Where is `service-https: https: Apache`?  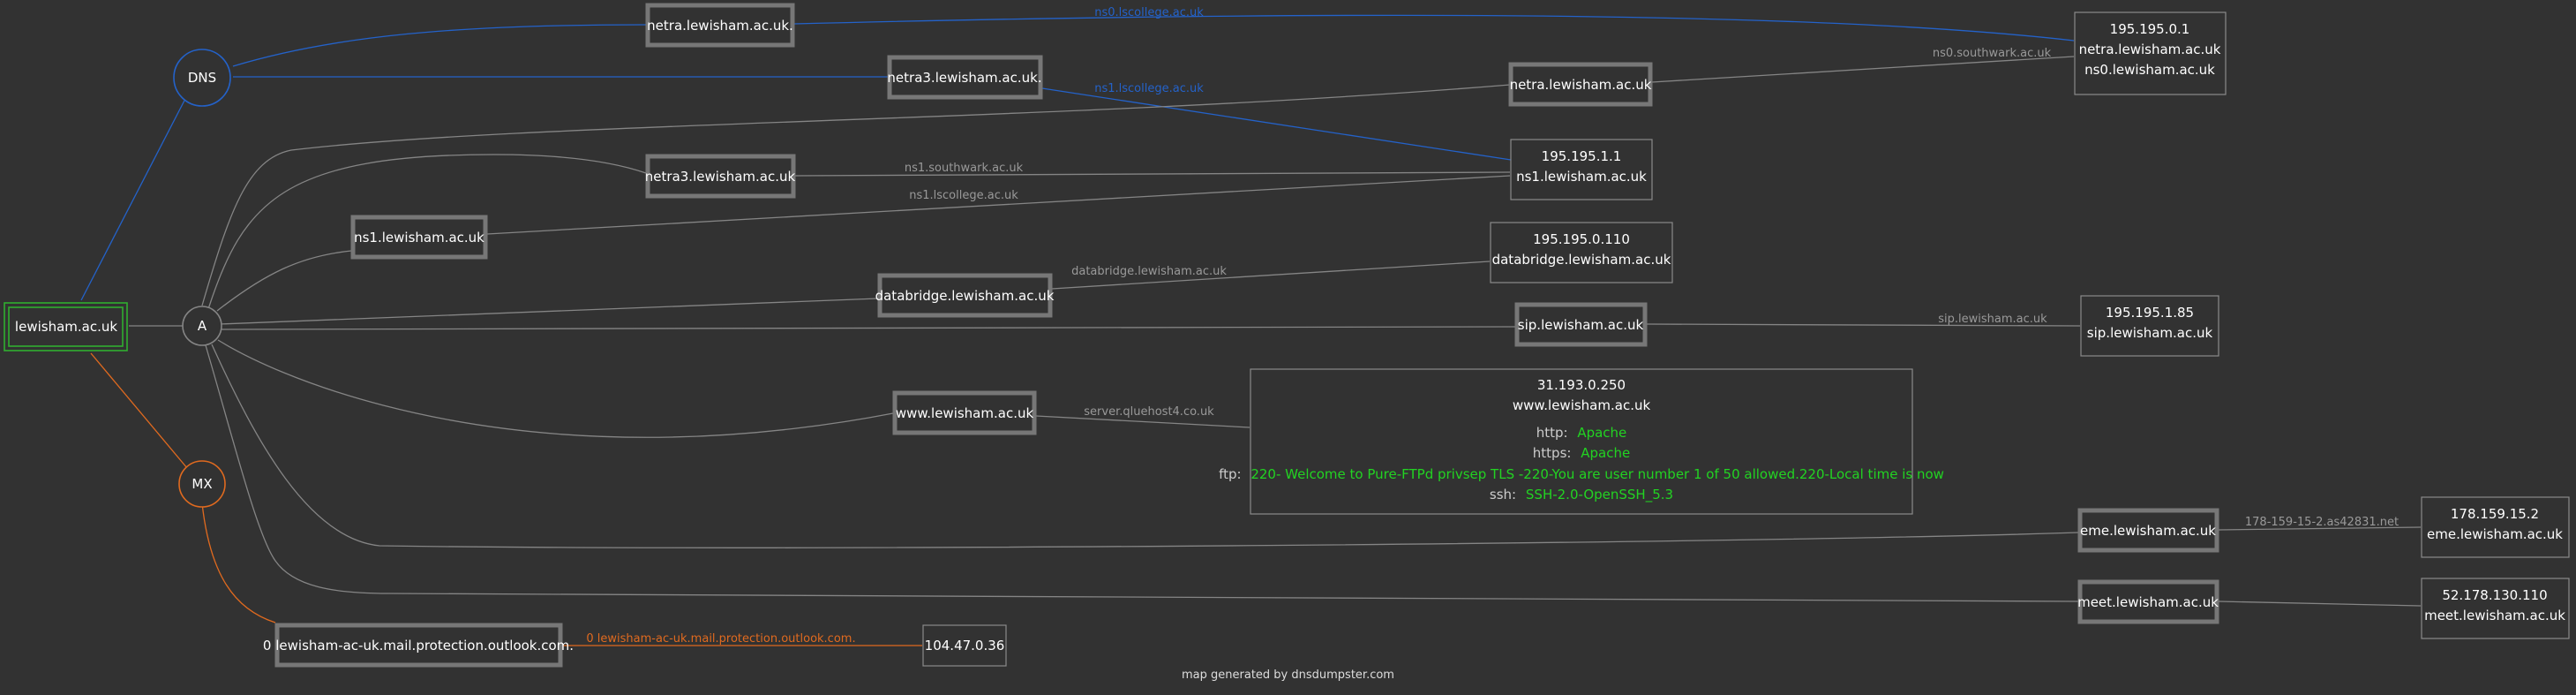 service-https: https: Apache is located at coordinates (1581, 453).